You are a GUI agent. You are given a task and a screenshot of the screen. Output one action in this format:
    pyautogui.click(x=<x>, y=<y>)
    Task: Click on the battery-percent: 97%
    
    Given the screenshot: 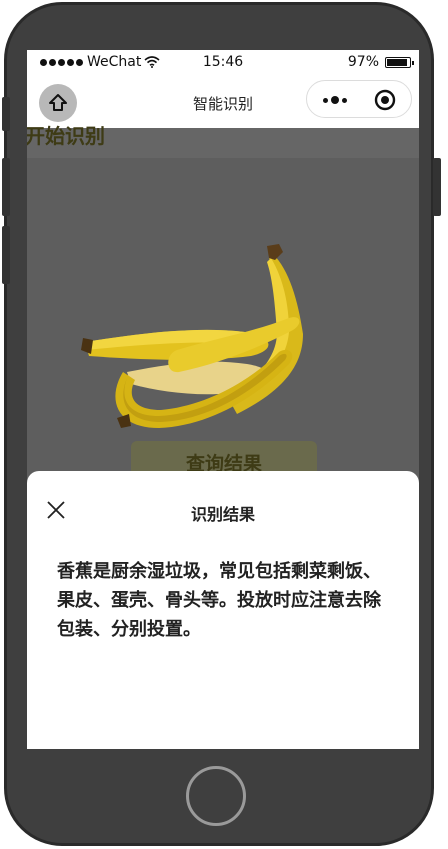 What is the action you would take?
    pyautogui.click(x=363, y=62)
    